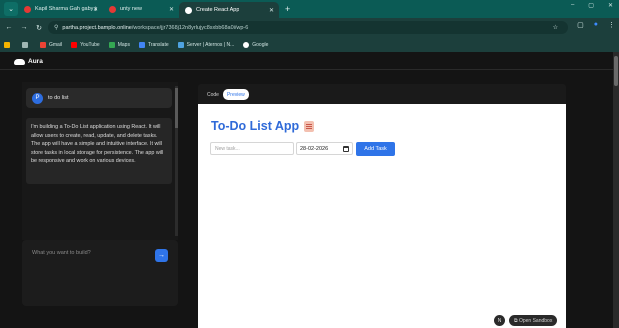  What do you see at coordinates (87, 253) in the screenshot?
I see `build-prompt-input` at bounding box center [87, 253].